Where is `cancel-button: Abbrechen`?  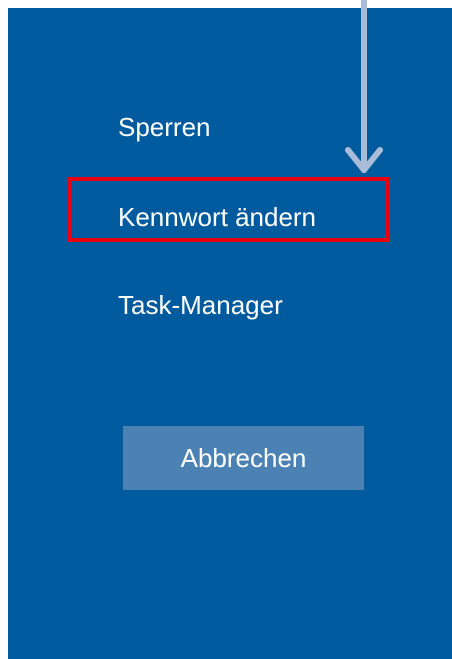 cancel-button: Abbrechen is located at coordinates (243, 458).